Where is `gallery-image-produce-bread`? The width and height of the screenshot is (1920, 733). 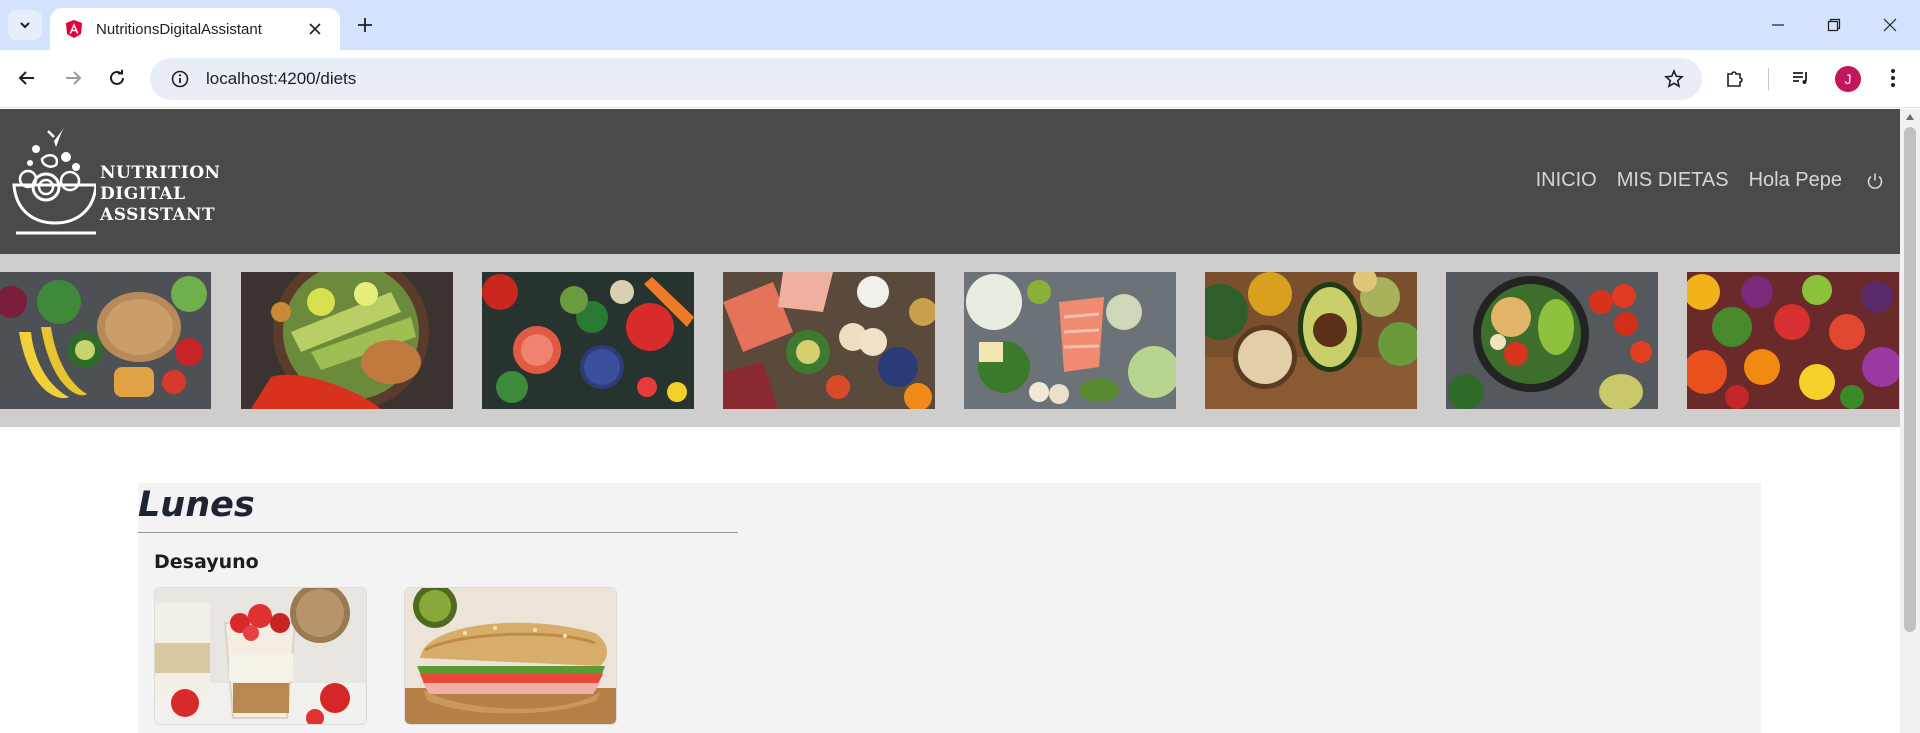 gallery-image-produce-bread is located at coordinates (105, 340).